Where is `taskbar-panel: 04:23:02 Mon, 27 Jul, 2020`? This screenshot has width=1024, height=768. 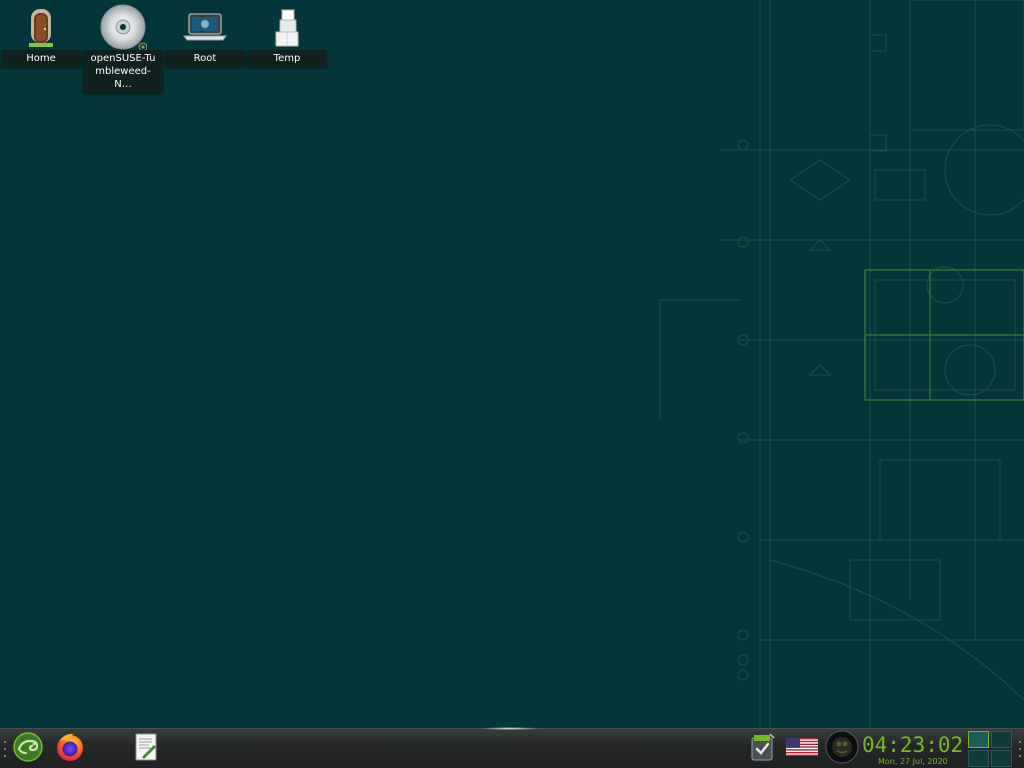
taskbar-panel: 04:23:02 Mon, 27 Jul, 2020 is located at coordinates (512, 747).